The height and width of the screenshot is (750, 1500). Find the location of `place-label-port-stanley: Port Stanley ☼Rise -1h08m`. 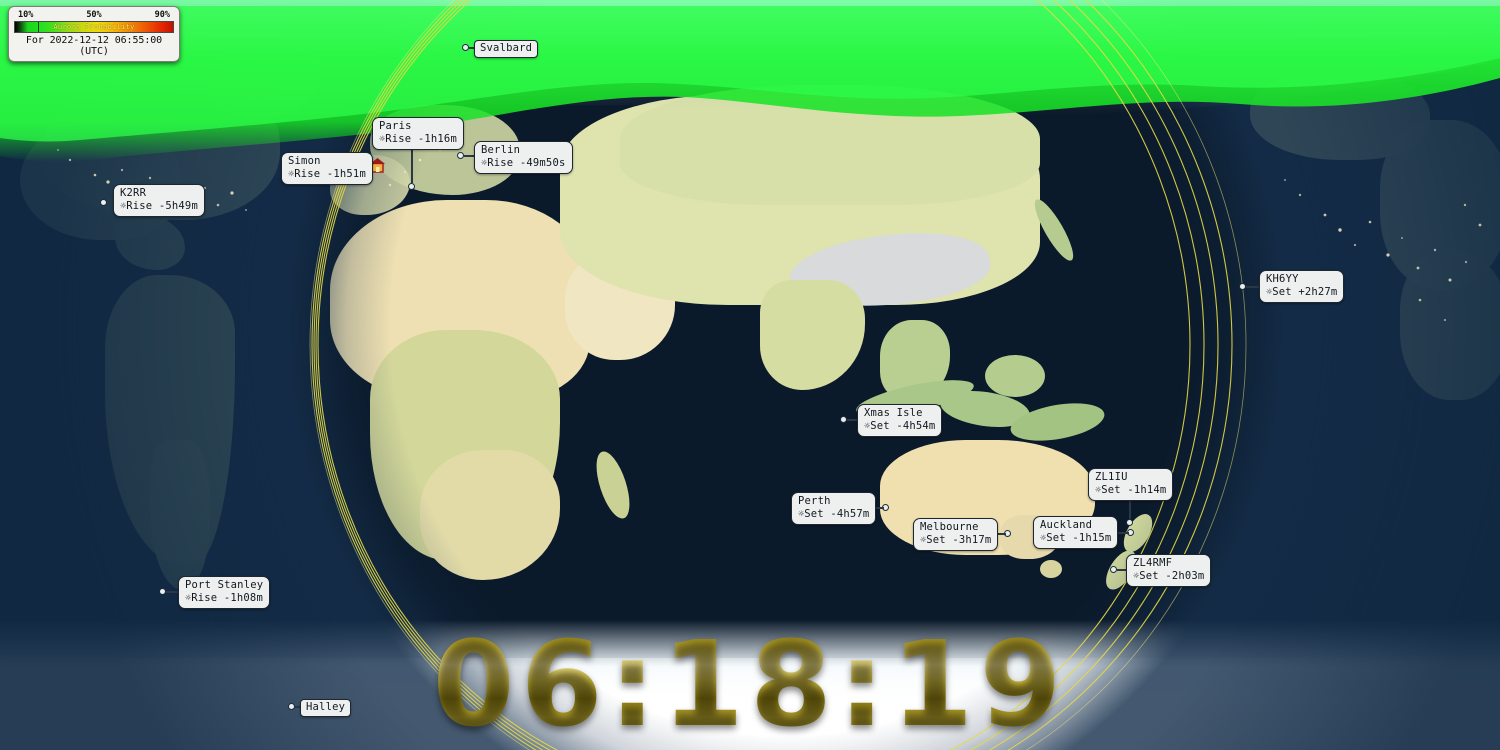

place-label-port-stanley: Port Stanley ☼Rise -1h08m is located at coordinates (224, 592).